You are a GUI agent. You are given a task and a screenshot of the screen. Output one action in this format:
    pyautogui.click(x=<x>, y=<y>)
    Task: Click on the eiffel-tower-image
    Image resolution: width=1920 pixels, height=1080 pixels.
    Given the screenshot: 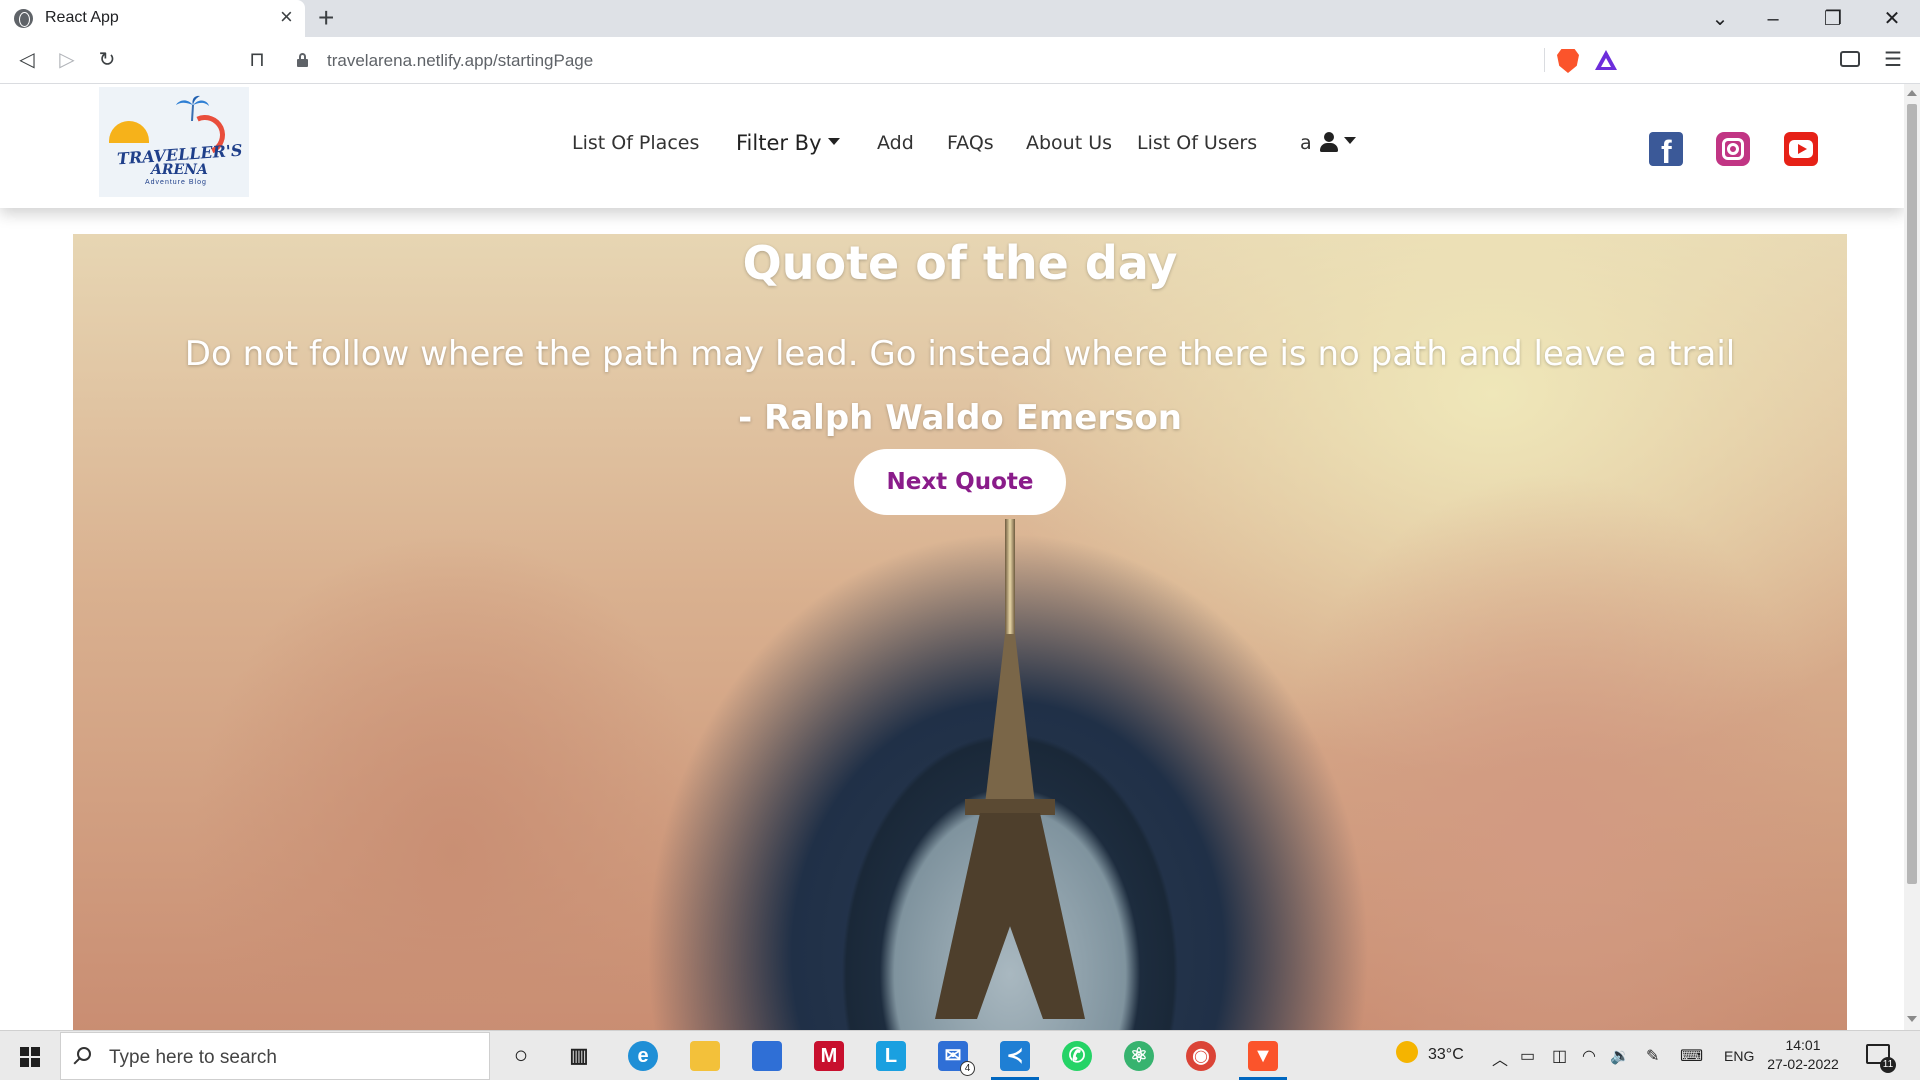 What is the action you would take?
    pyautogui.click(x=1010, y=769)
    